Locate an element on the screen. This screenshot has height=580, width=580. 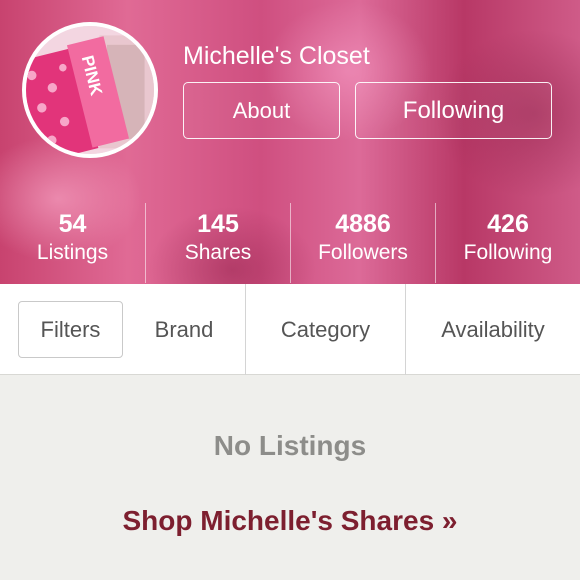
stat-value: 145 is located at coordinates (218, 224).